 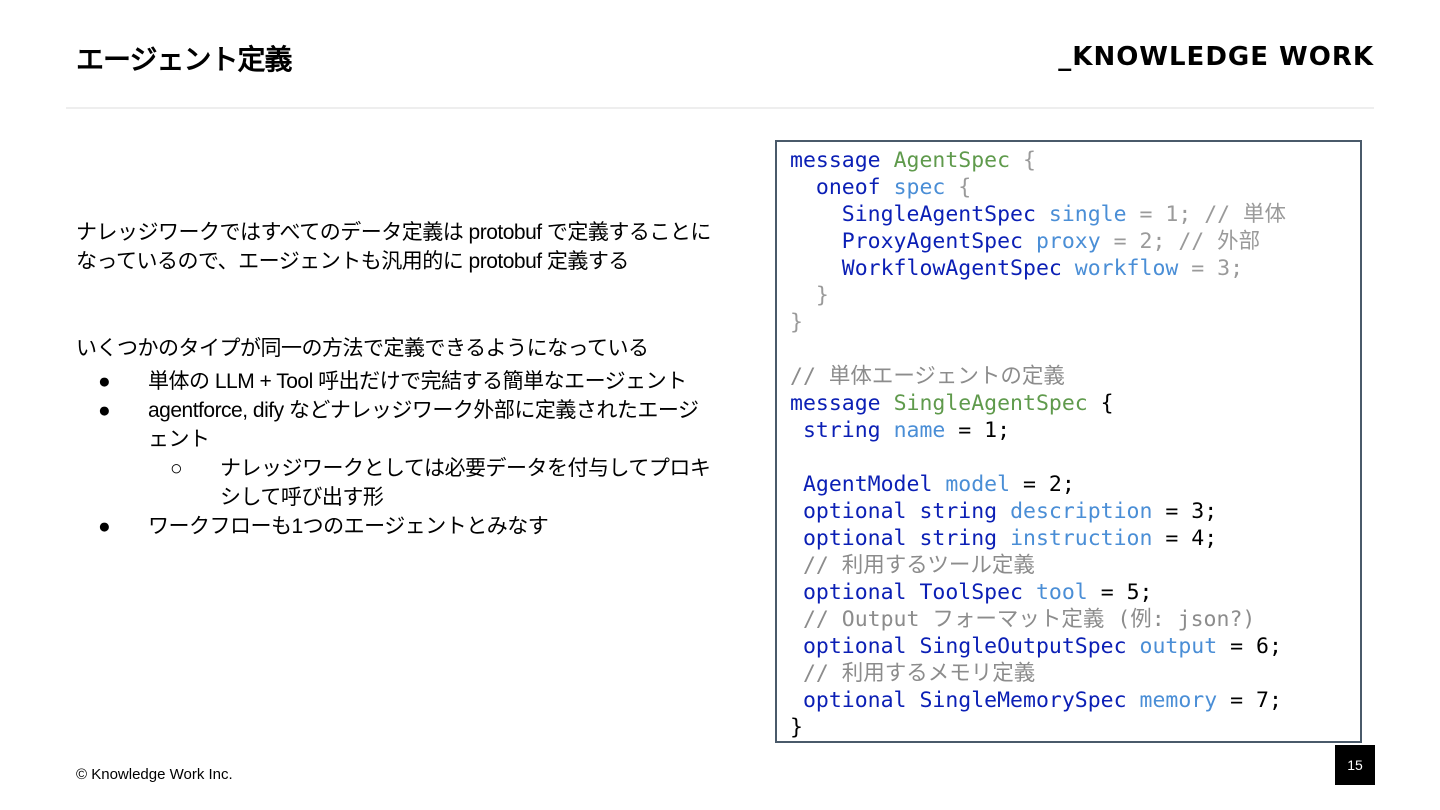 I want to click on code-line: WorkflowAgentSpec workflow = 3;, so click(x=1075, y=268).